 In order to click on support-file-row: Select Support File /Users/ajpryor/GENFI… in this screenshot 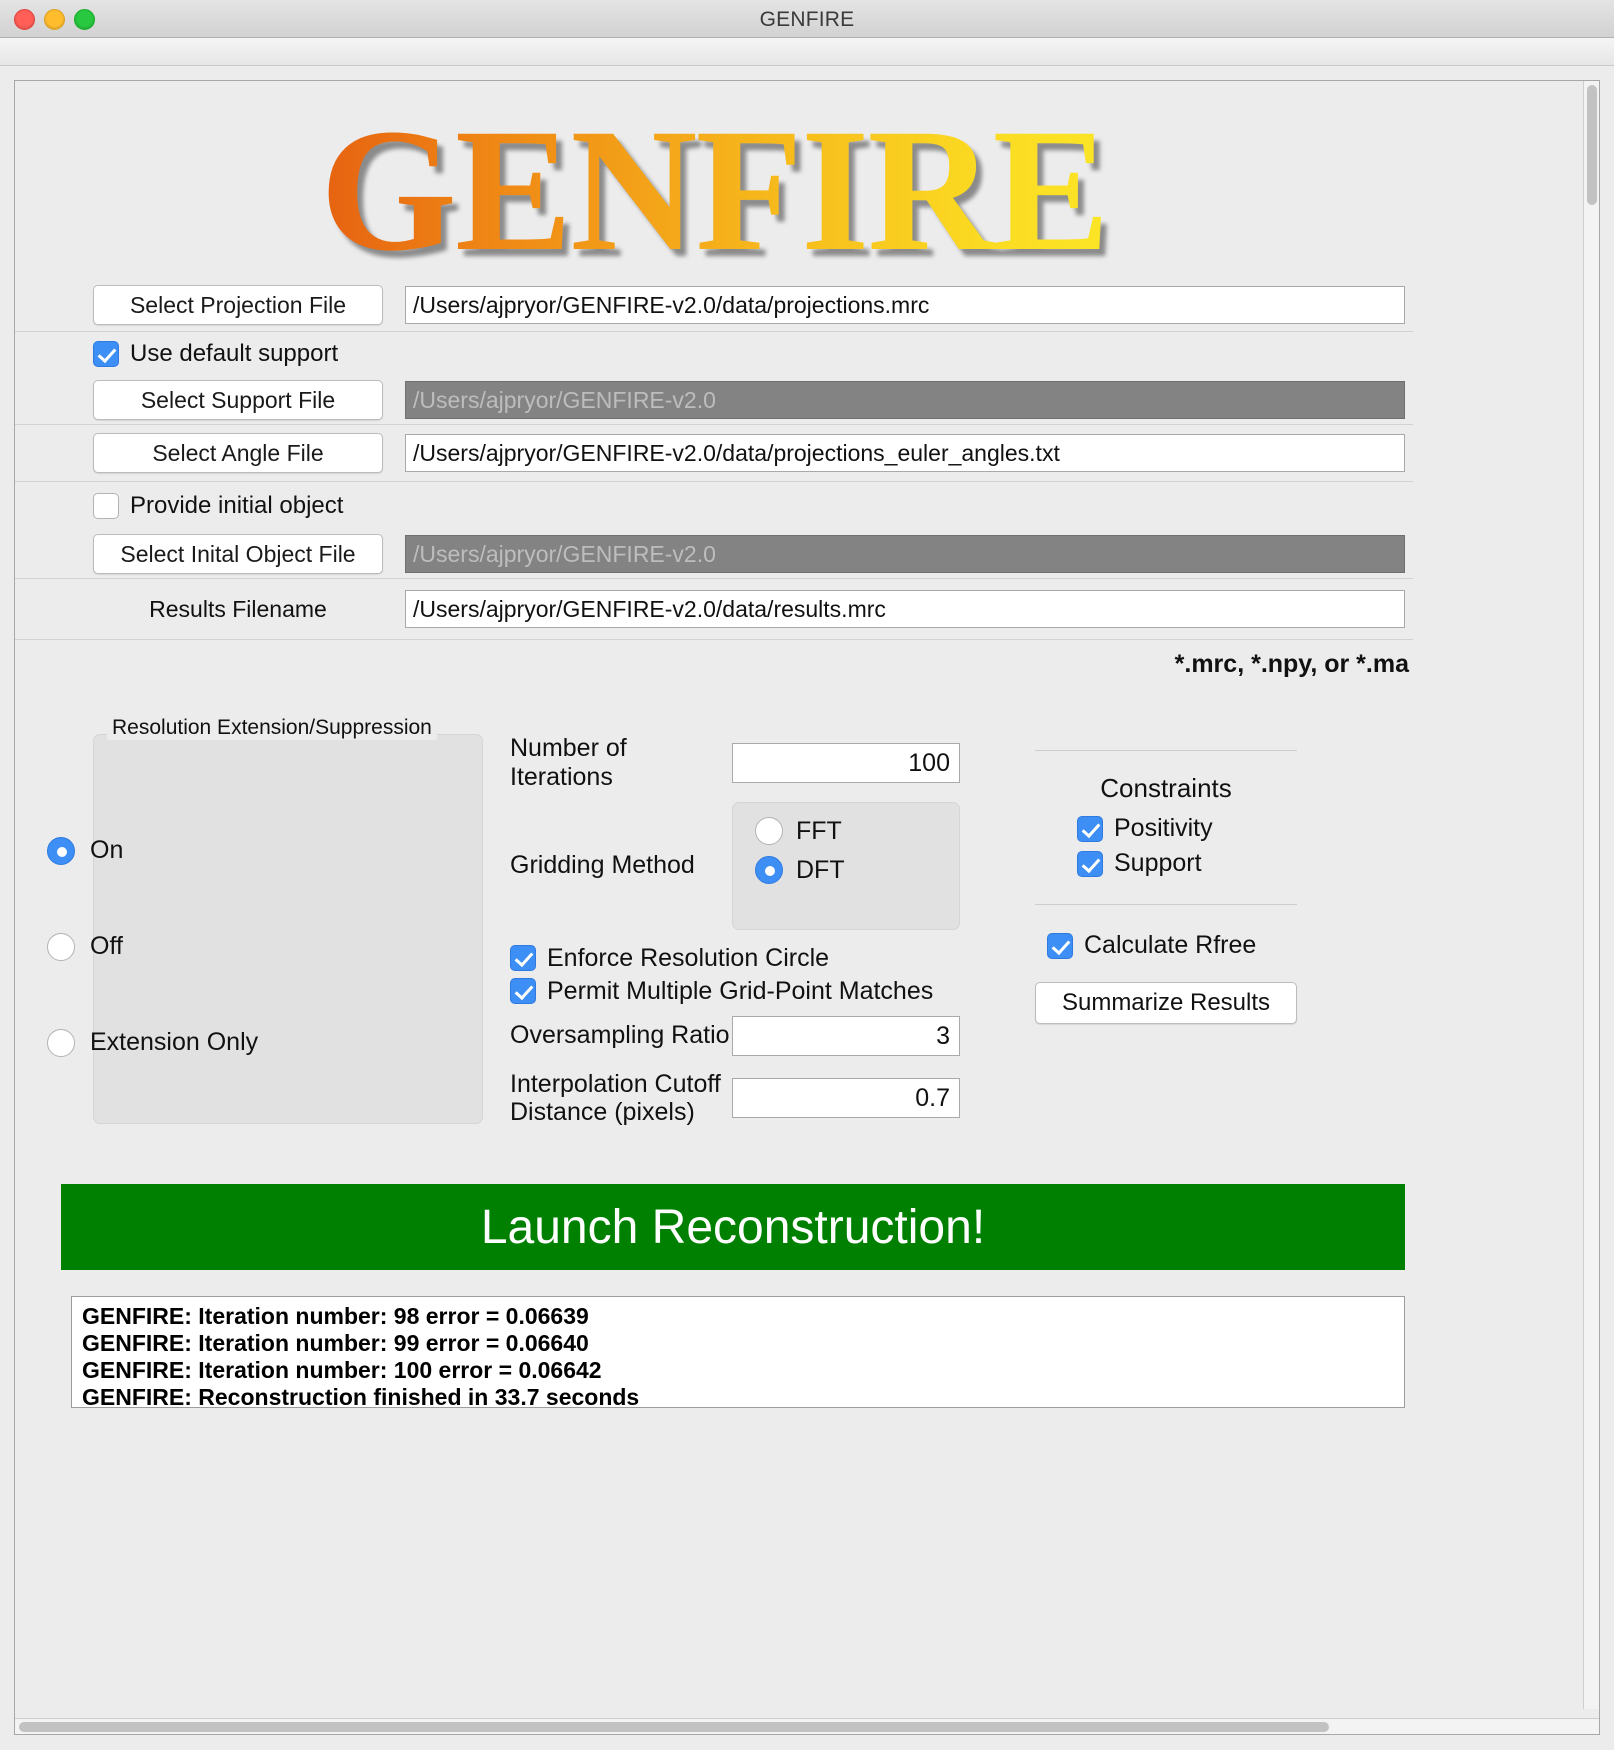, I will do `click(714, 400)`.